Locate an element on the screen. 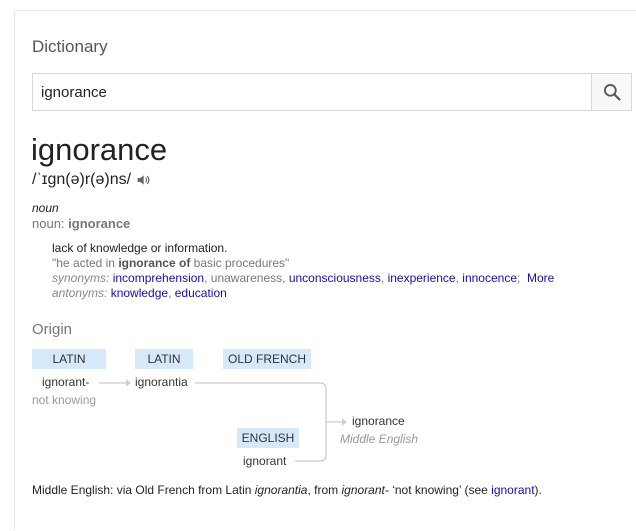 The image size is (636, 531). synonym-text: unawareness is located at coordinates (246, 278).